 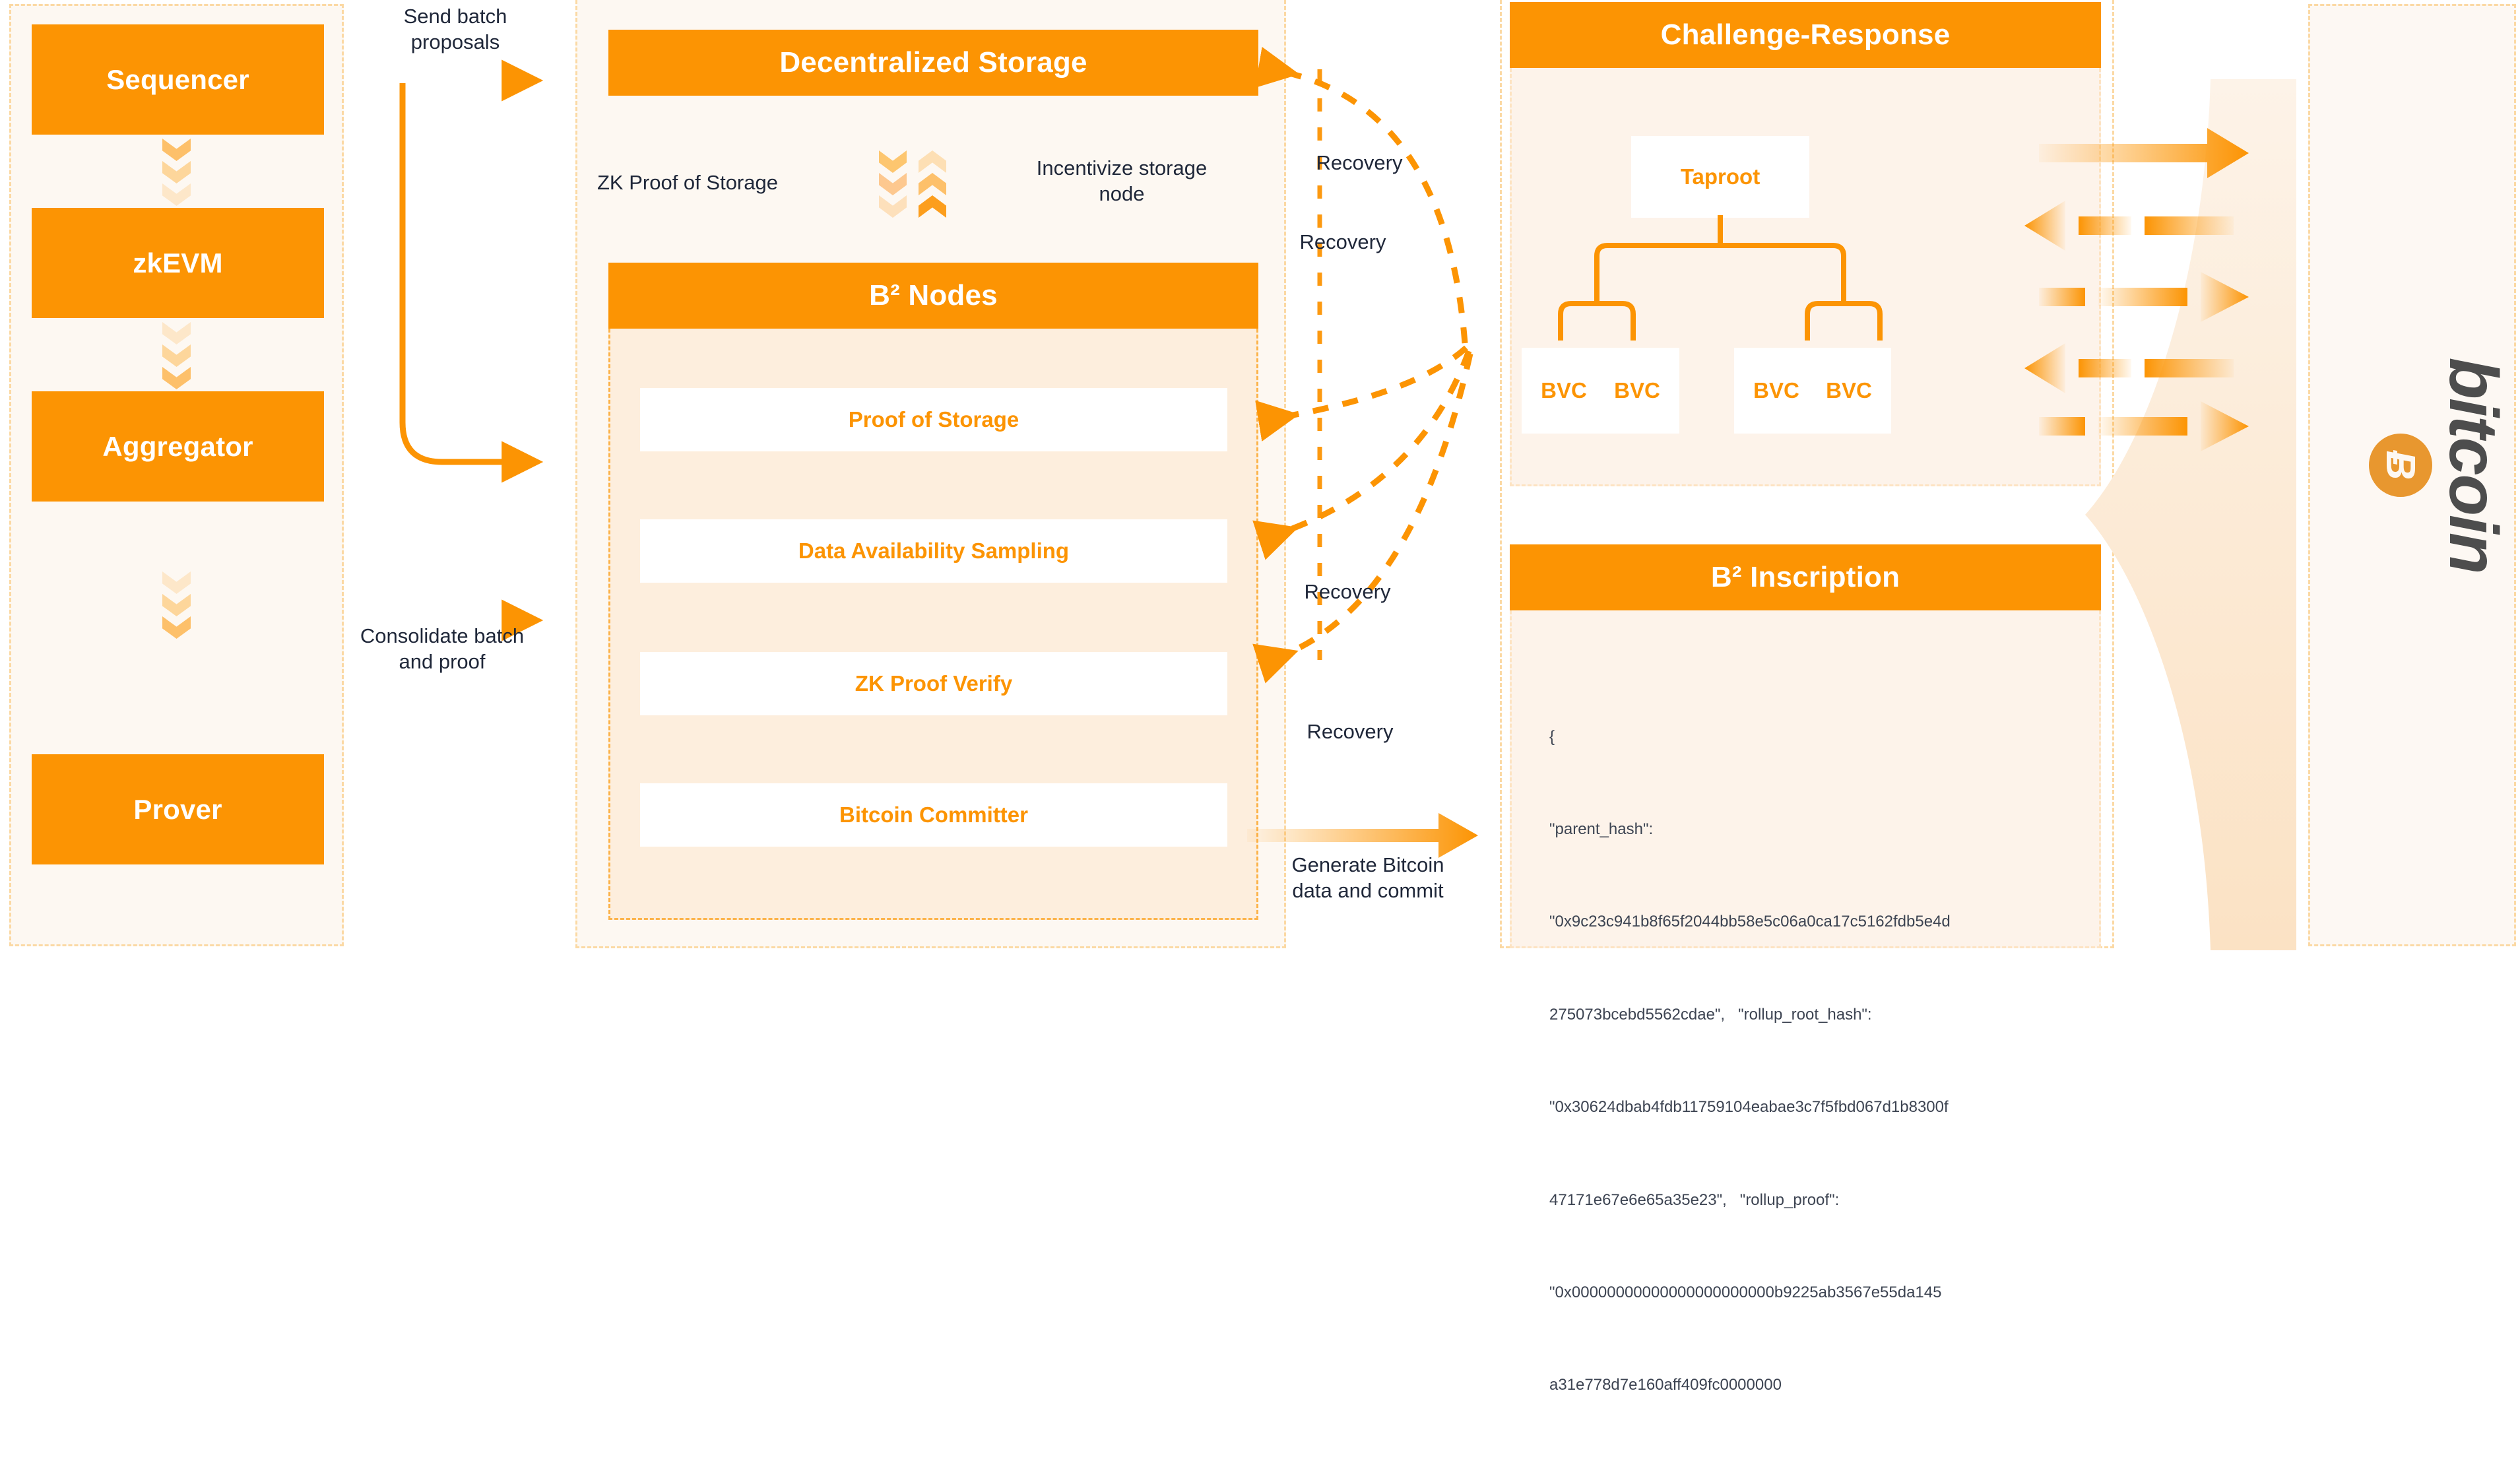 I want to click on block-prover: Prover, so click(x=178, y=809).